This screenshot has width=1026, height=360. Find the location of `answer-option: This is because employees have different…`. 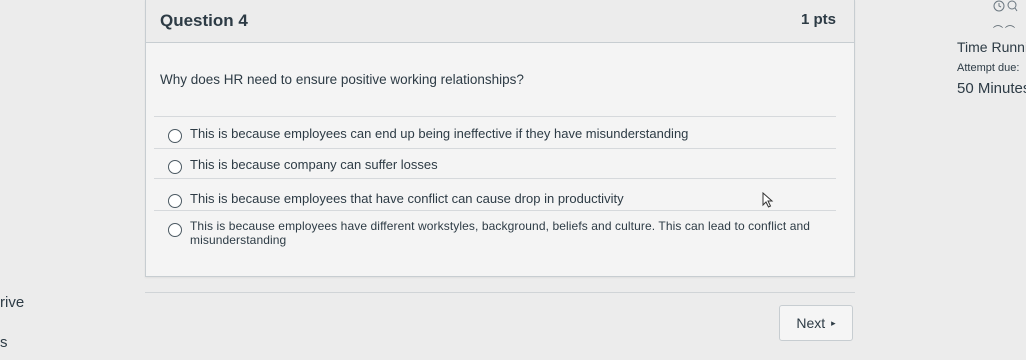

answer-option: This is because employees have different… is located at coordinates (495, 233).